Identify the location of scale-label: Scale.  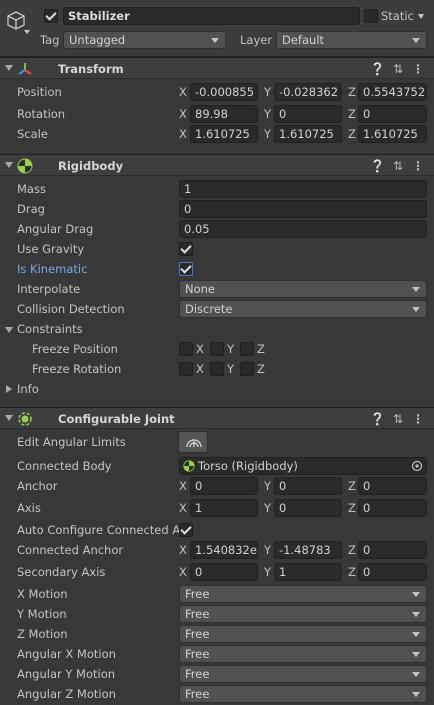
(32, 134).